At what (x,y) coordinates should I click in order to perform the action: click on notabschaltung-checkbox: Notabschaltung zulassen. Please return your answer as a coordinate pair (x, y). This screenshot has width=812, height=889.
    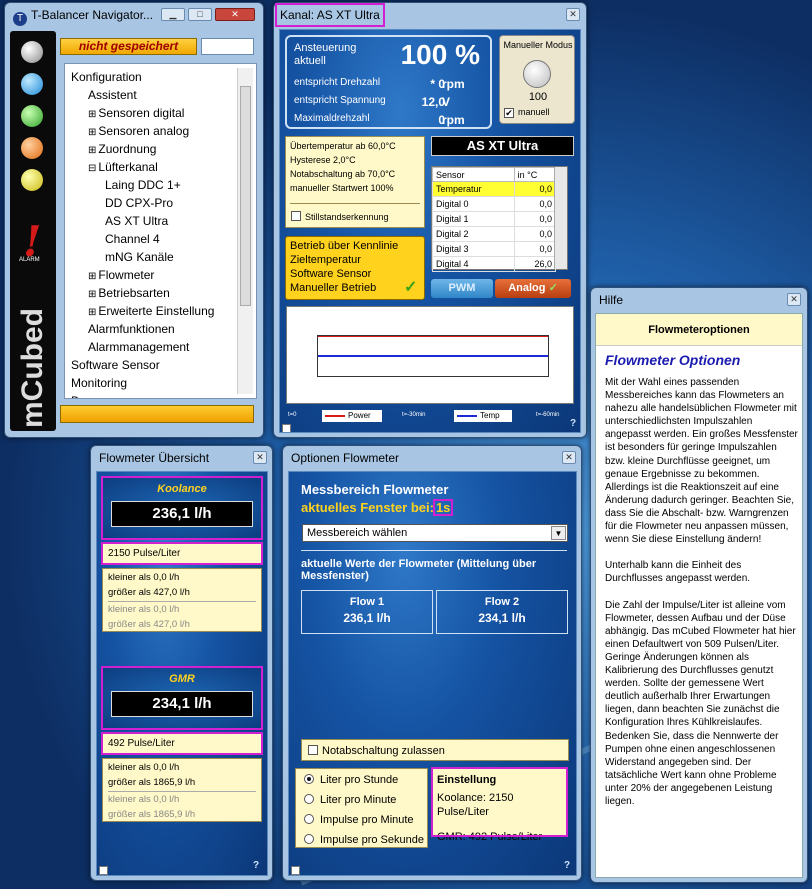
    Looking at the image, I should click on (435, 750).